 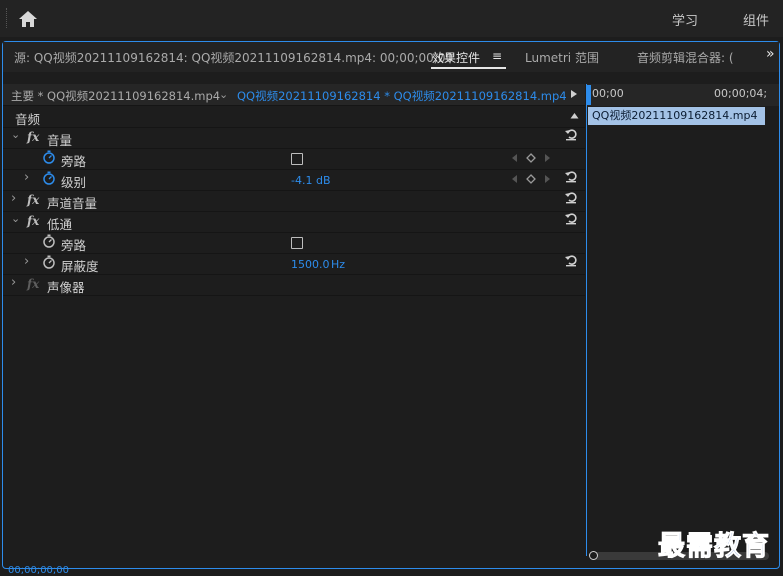 What do you see at coordinates (586, 320) in the screenshot?
I see `timeline-divider` at bounding box center [586, 320].